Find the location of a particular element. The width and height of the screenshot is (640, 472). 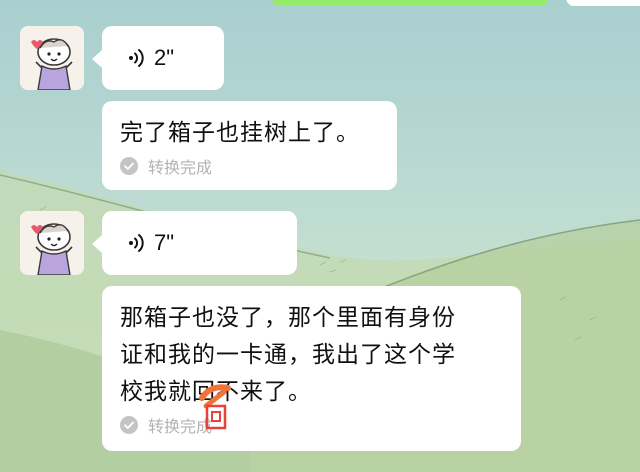

sent-message-bubble-partial is located at coordinates (410, 3).